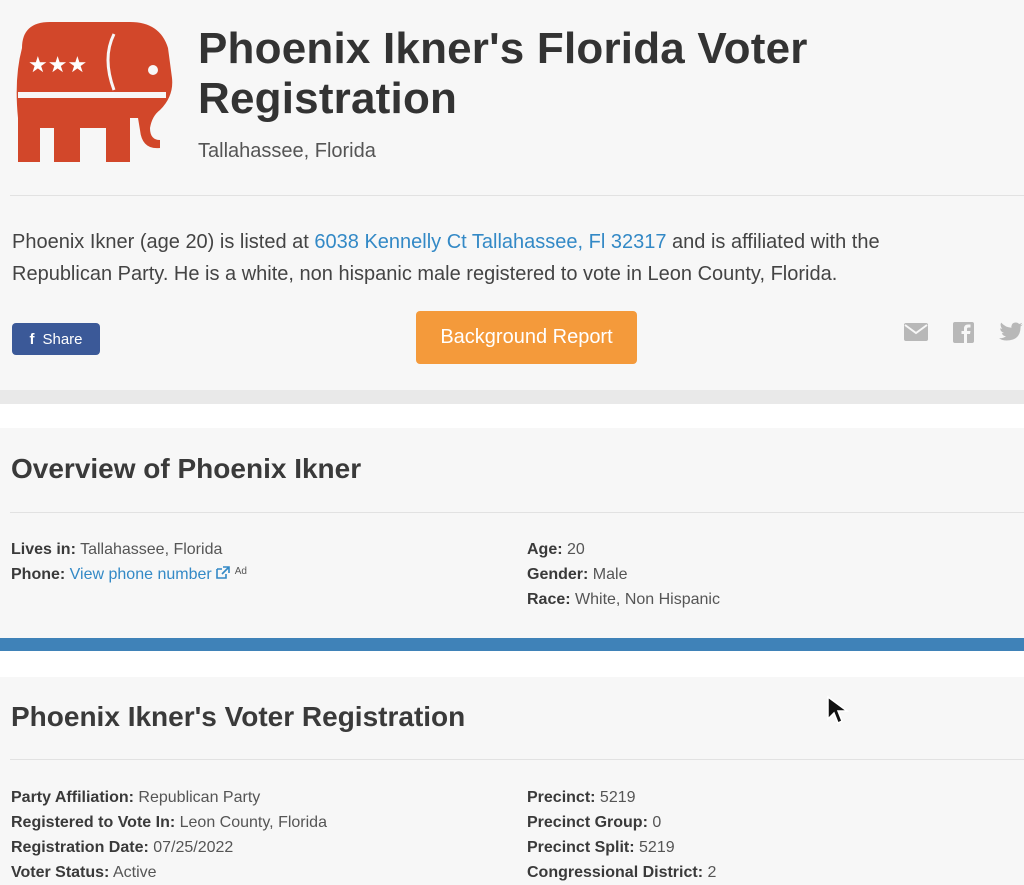 The width and height of the screenshot is (1024, 885). Describe the element at coordinates (773, 242) in the screenshot. I see `intro-text: and is affiliated with the` at that location.